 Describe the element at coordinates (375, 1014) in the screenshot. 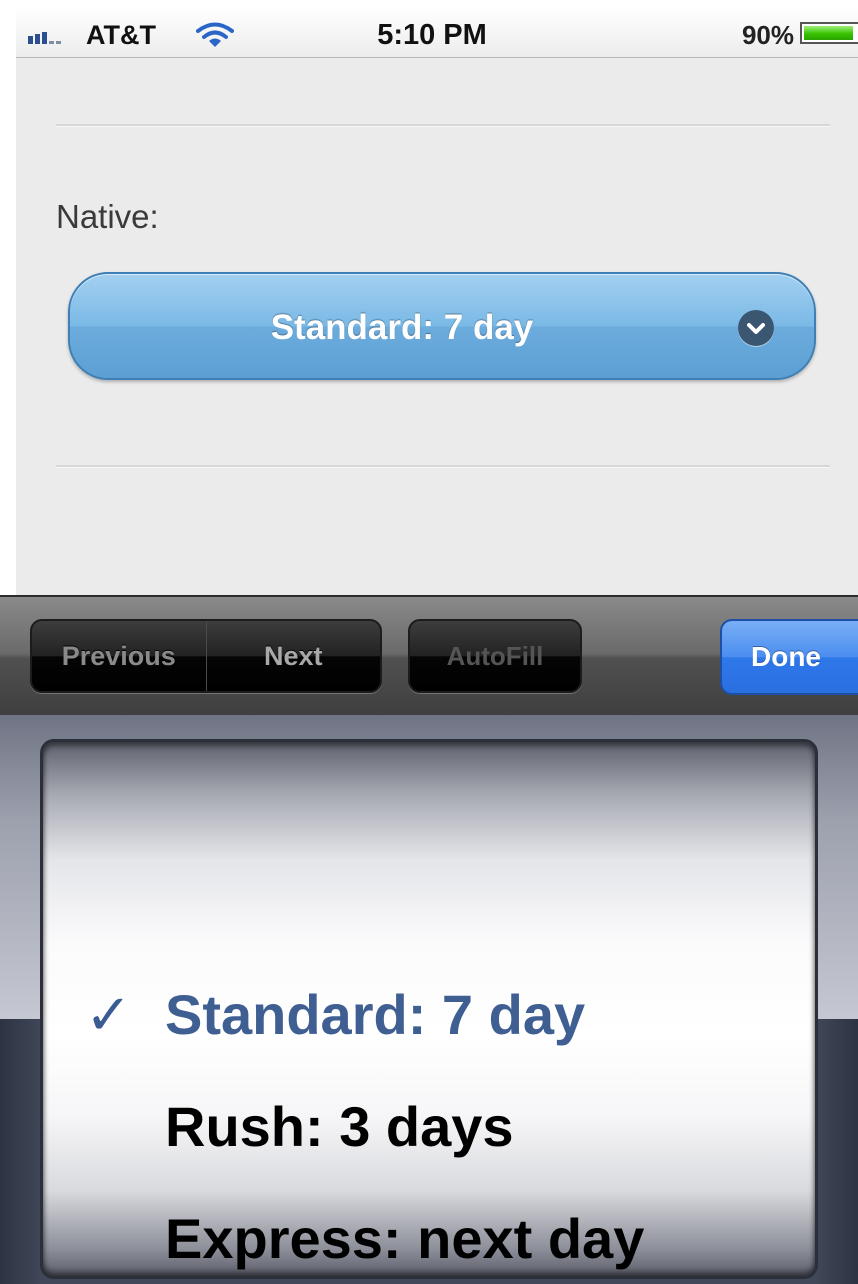

I see `option-label: Standard: 7 day` at that location.